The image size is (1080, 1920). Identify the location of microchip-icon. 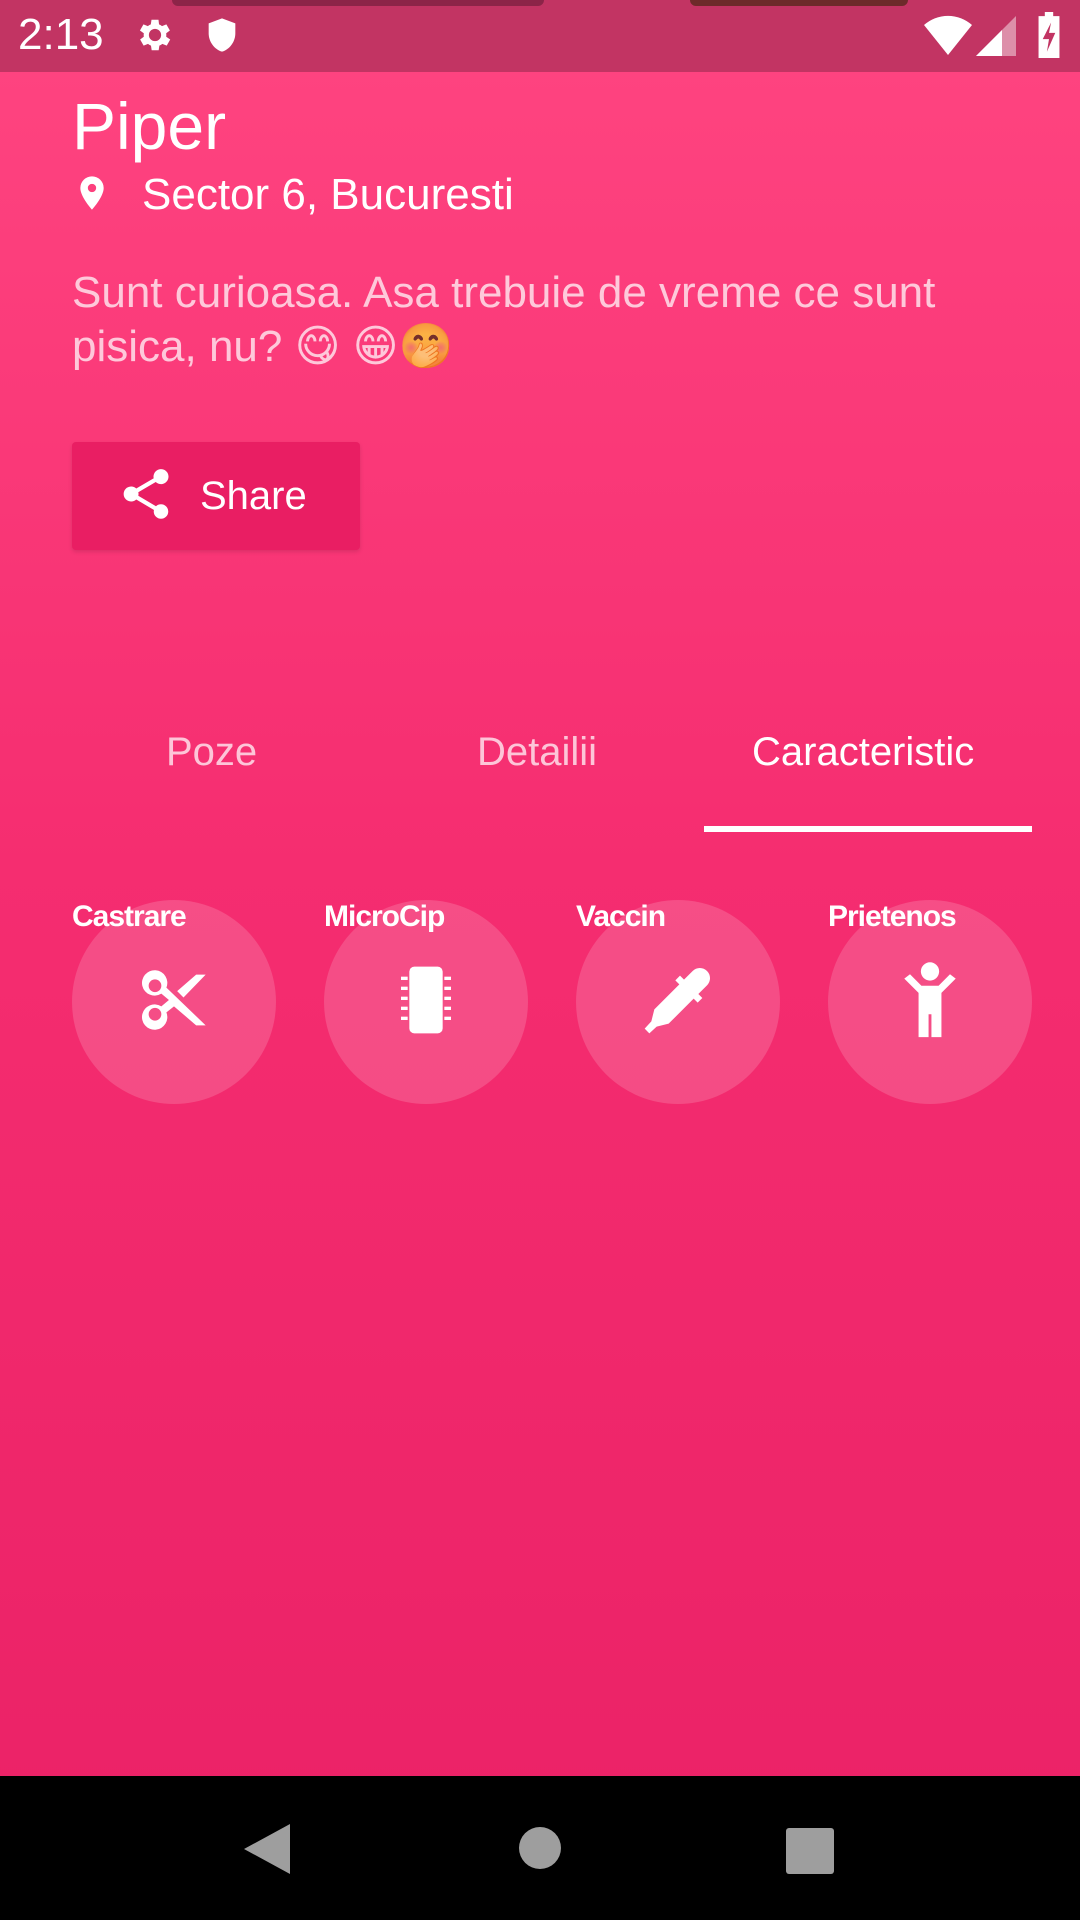
(426, 1002).